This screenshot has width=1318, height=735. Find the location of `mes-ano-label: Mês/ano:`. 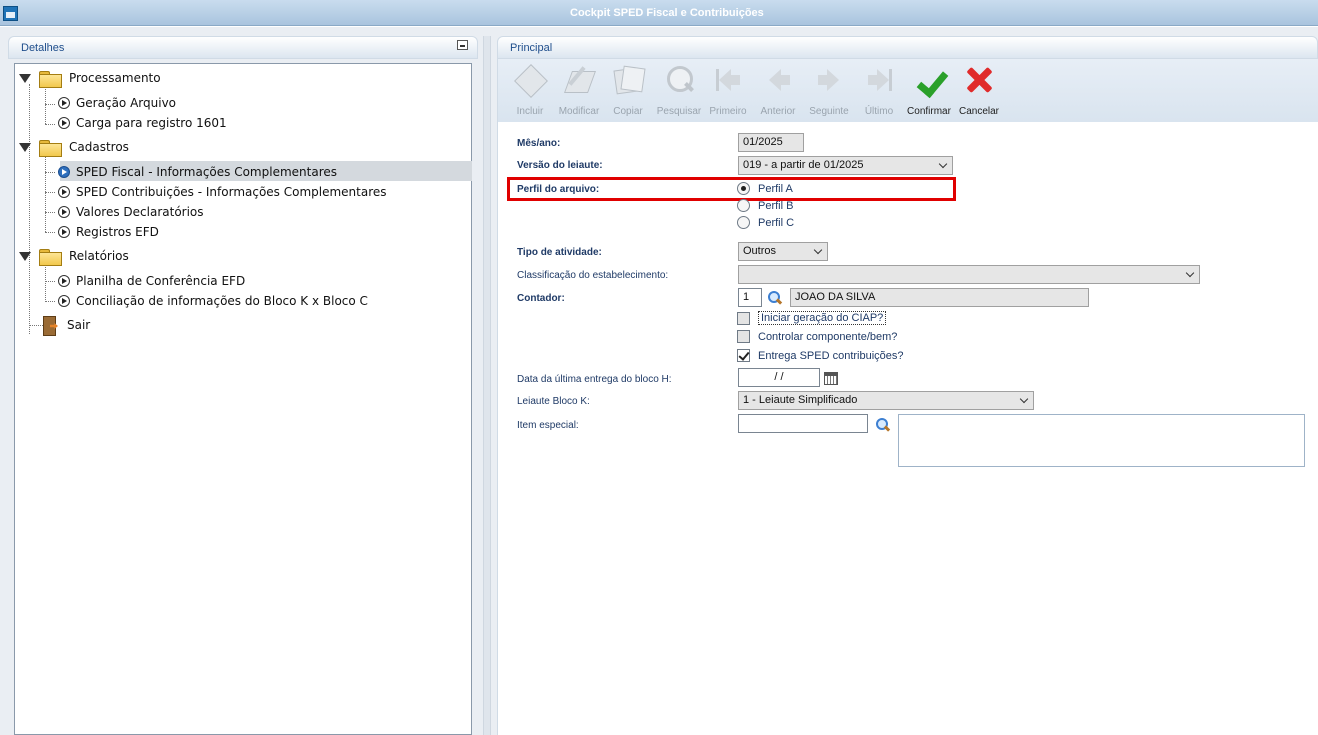

mes-ano-label: Mês/ano: is located at coordinates (539, 143).